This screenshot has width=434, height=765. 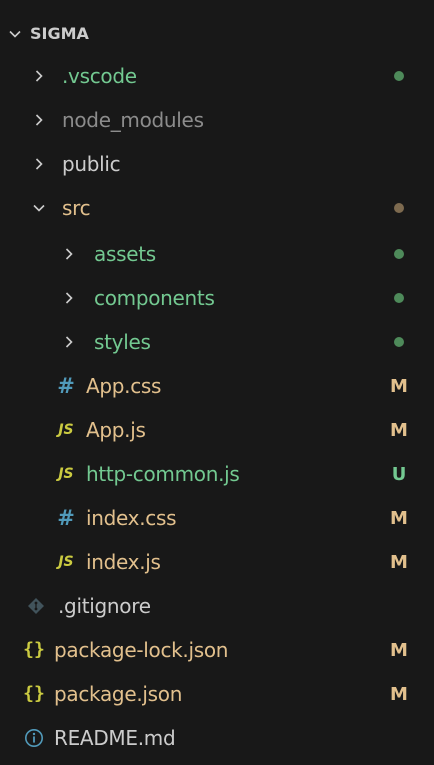 I want to click on git-diamond-icon, so click(x=36, y=606).